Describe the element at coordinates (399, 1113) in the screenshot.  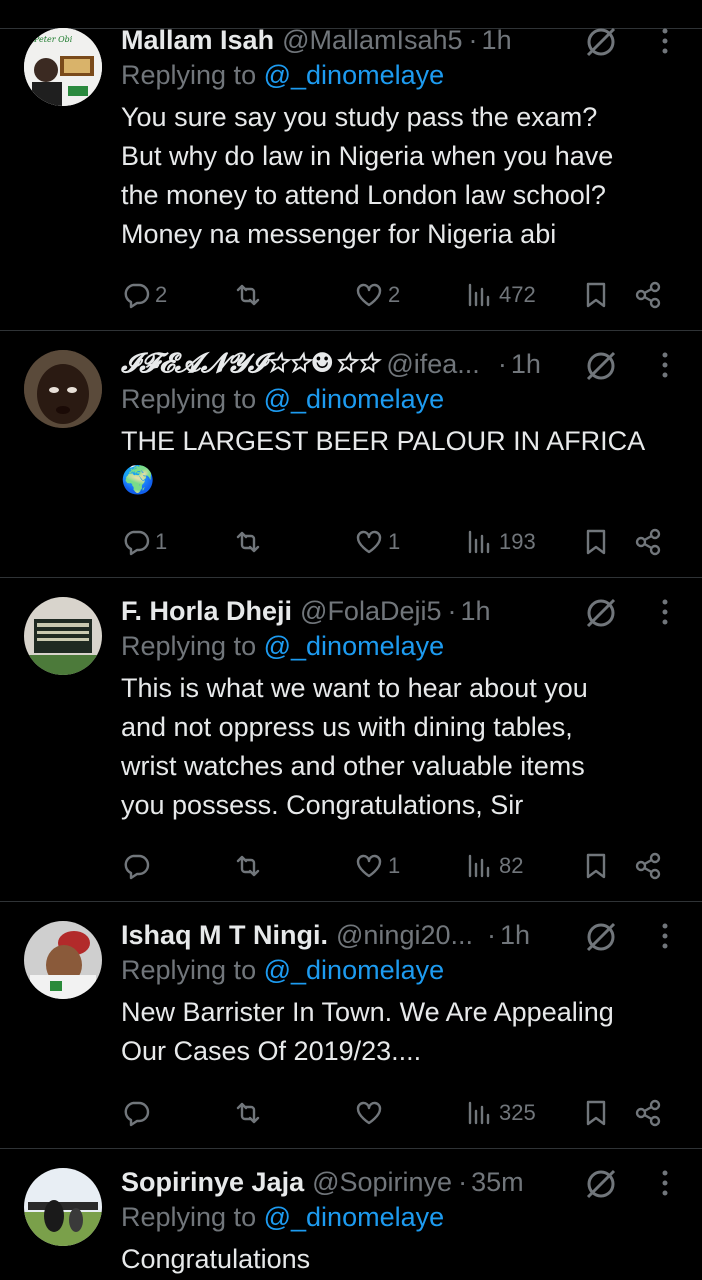
I see `tweet-actions: 325` at that location.